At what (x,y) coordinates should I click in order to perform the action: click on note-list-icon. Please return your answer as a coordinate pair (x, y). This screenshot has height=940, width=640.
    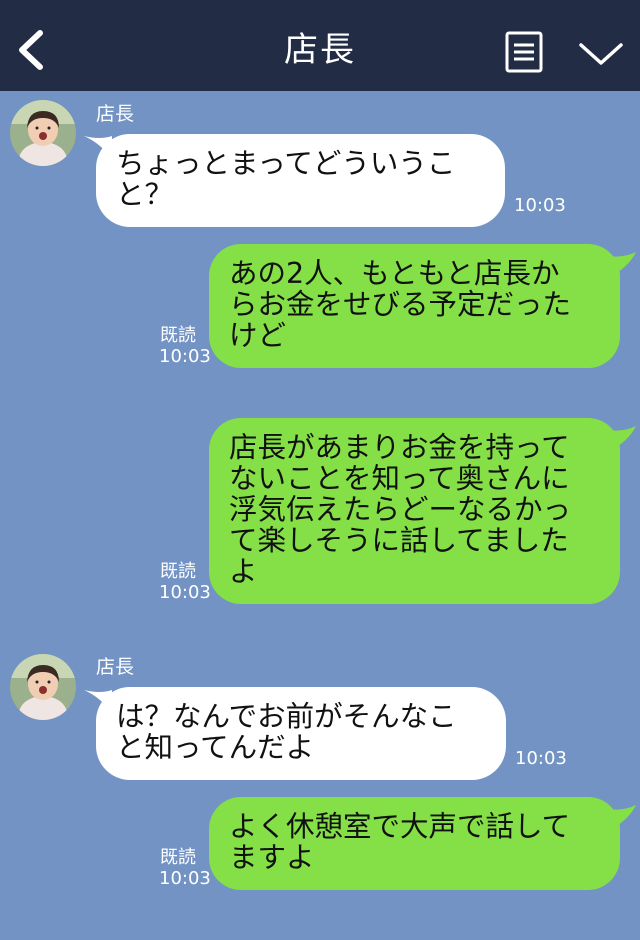
    Looking at the image, I should click on (524, 52).